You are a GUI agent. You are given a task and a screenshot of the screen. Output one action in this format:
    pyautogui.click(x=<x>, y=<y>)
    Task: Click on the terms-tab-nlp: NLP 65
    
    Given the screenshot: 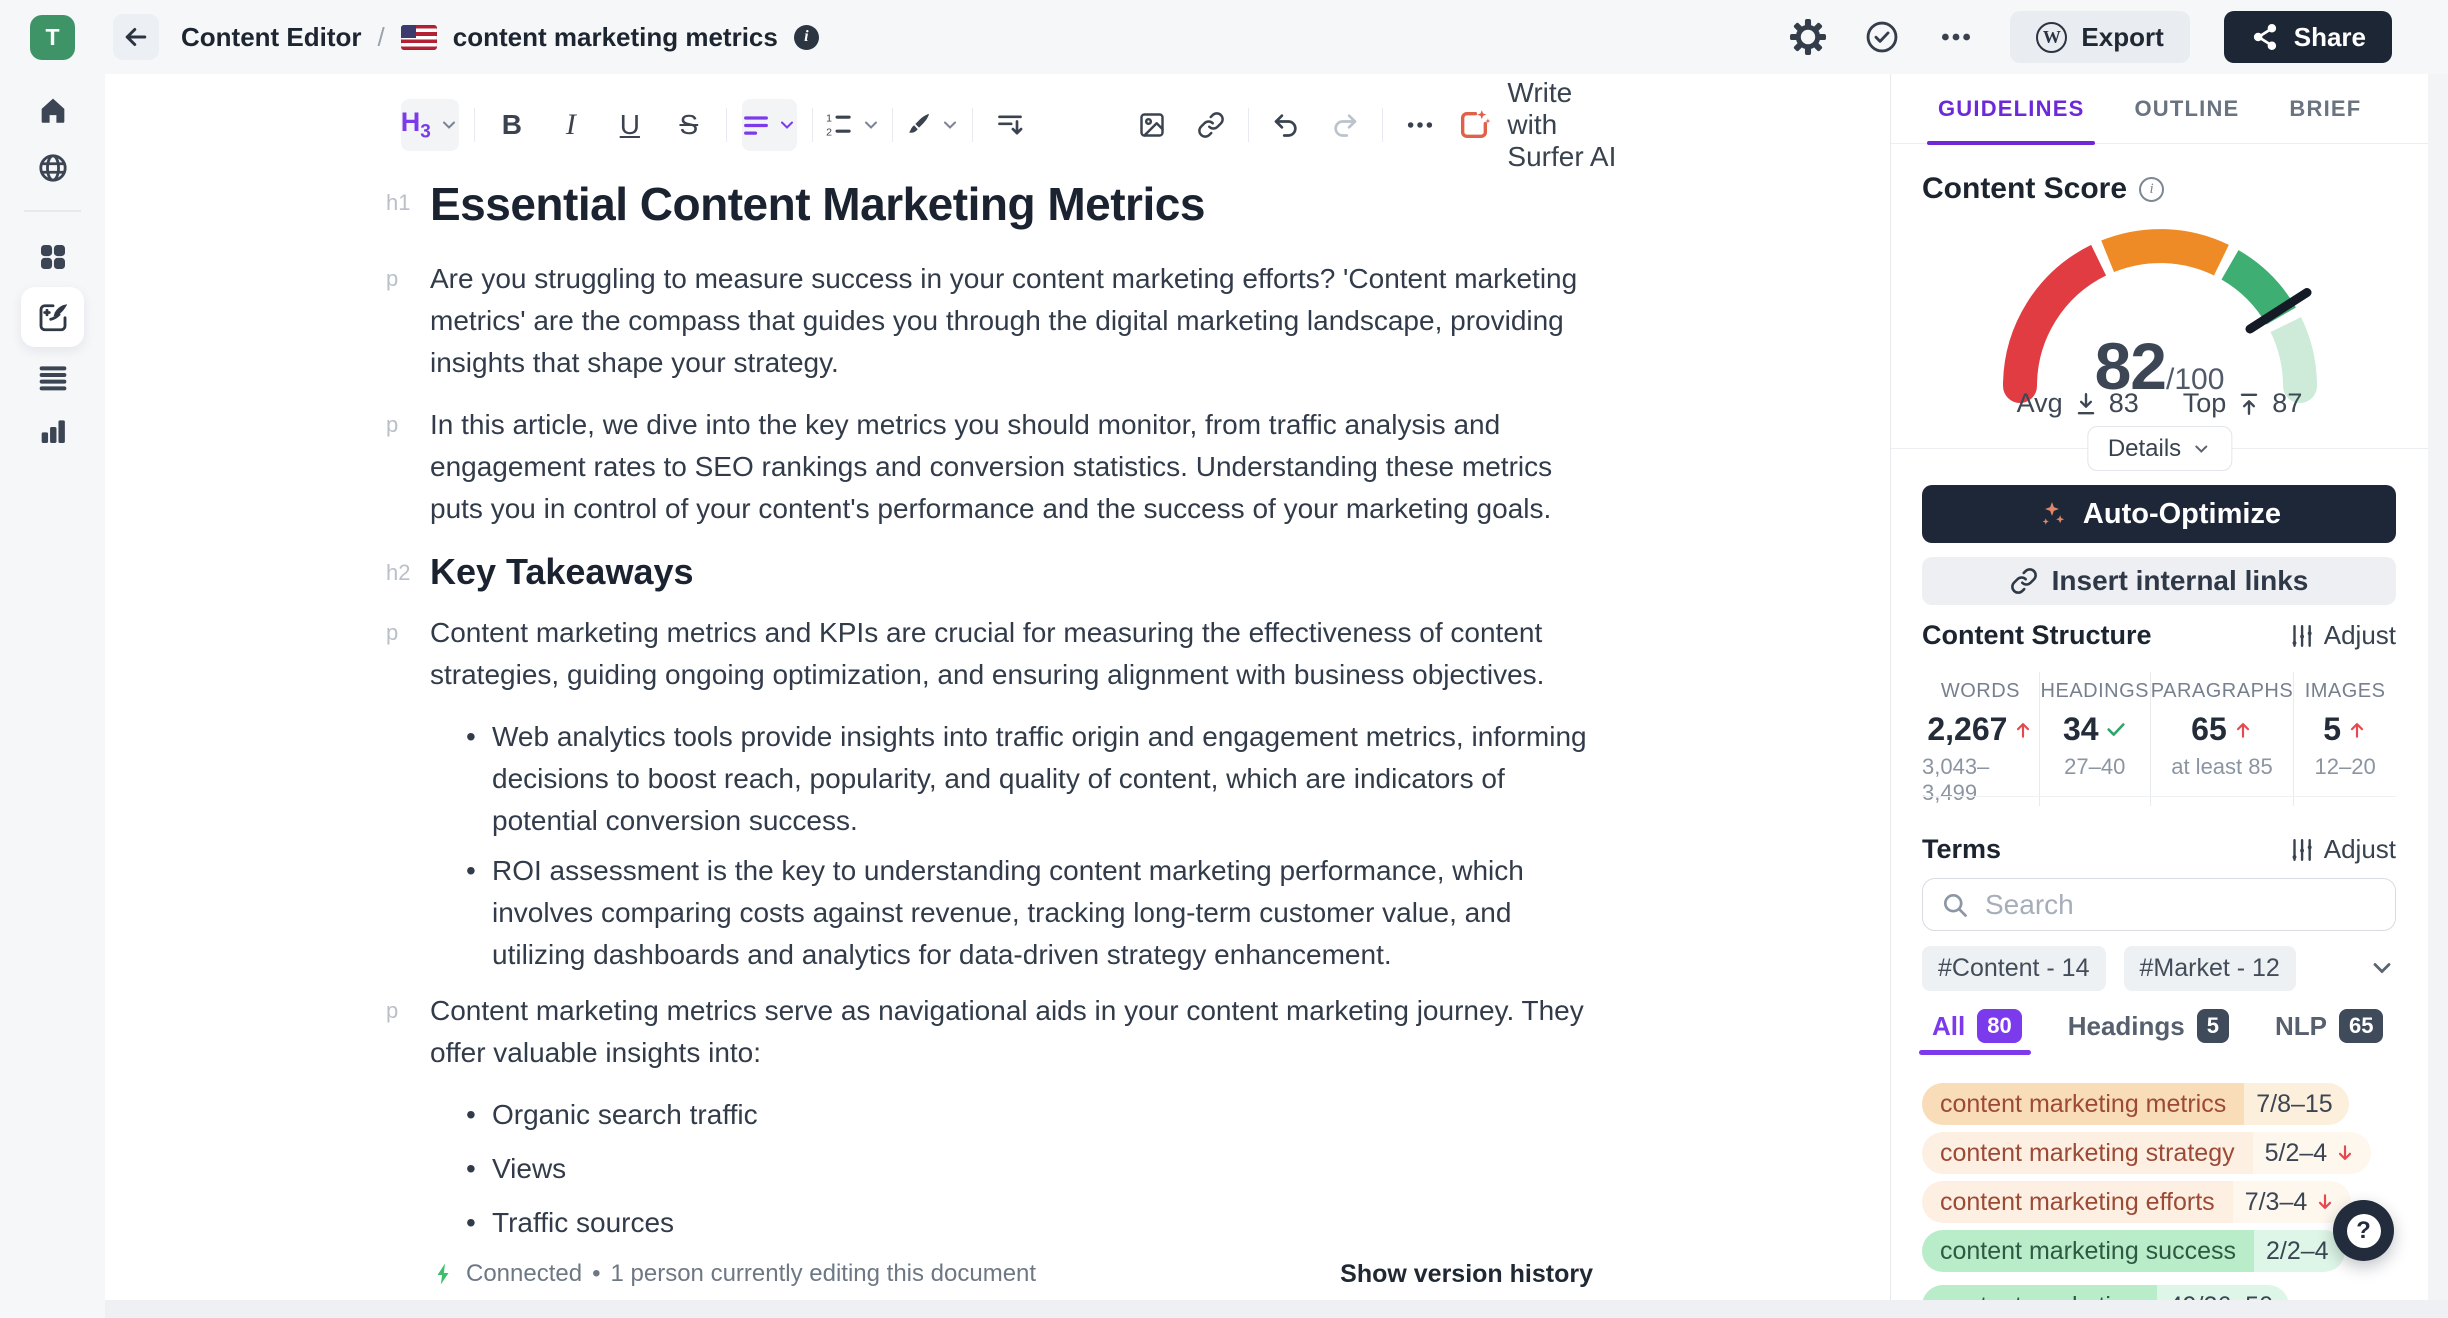 What is the action you would take?
    pyautogui.click(x=2329, y=1026)
    